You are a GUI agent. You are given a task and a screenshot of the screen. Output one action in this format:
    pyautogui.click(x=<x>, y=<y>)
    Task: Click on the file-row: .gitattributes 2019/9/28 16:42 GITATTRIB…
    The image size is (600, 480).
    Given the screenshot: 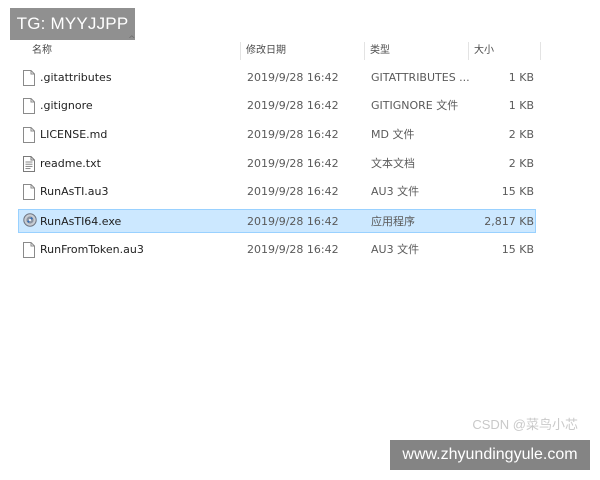 What is the action you would take?
    pyautogui.click(x=277, y=78)
    